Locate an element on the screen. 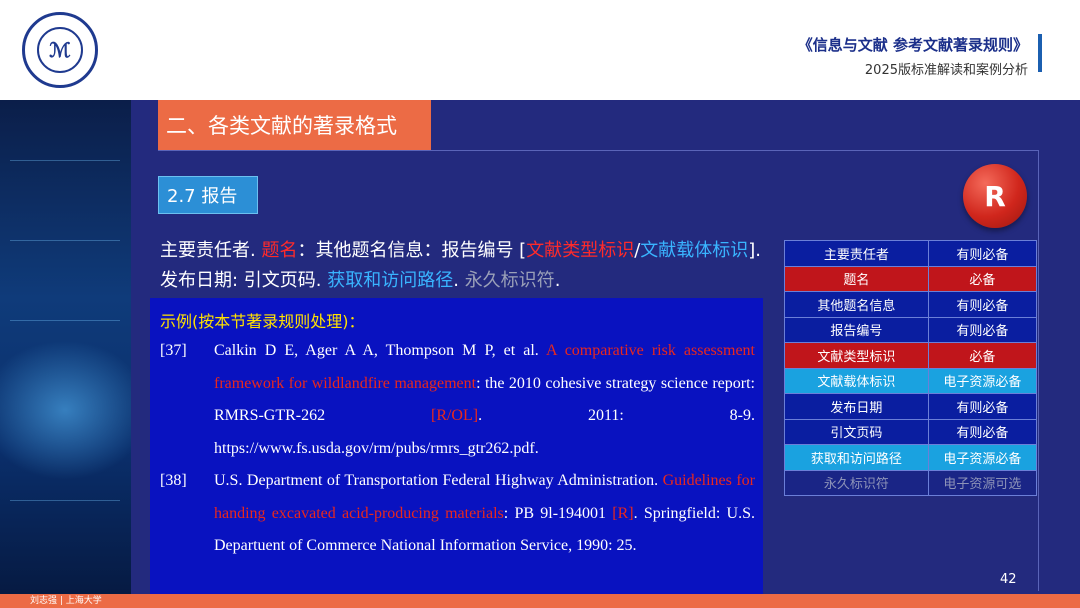  table-row: 获取和访问路径 电子资源必备 is located at coordinates (911, 457).